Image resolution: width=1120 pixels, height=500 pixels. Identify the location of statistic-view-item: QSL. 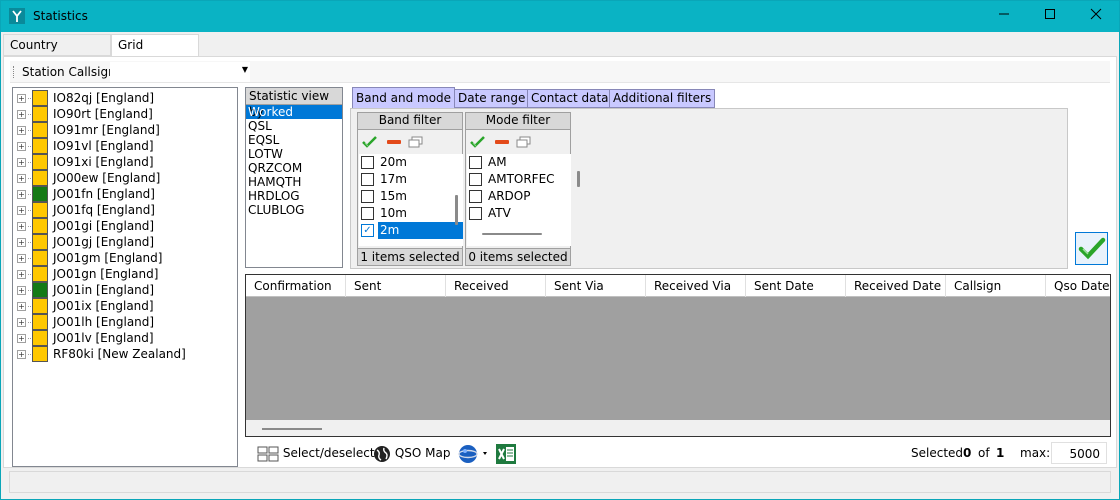
(294, 126).